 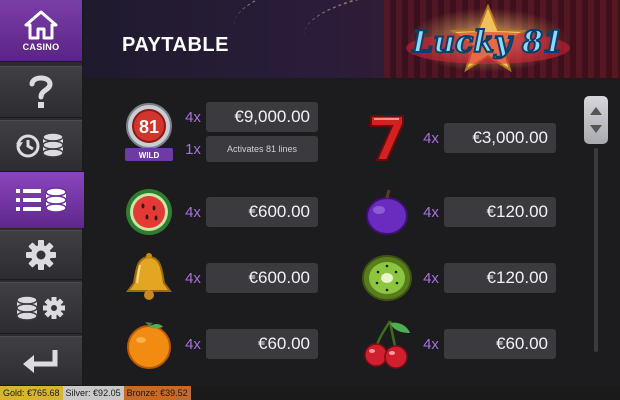 I want to click on paytable-row-kiwi: 4x €120.00, so click(x=456, y=278).